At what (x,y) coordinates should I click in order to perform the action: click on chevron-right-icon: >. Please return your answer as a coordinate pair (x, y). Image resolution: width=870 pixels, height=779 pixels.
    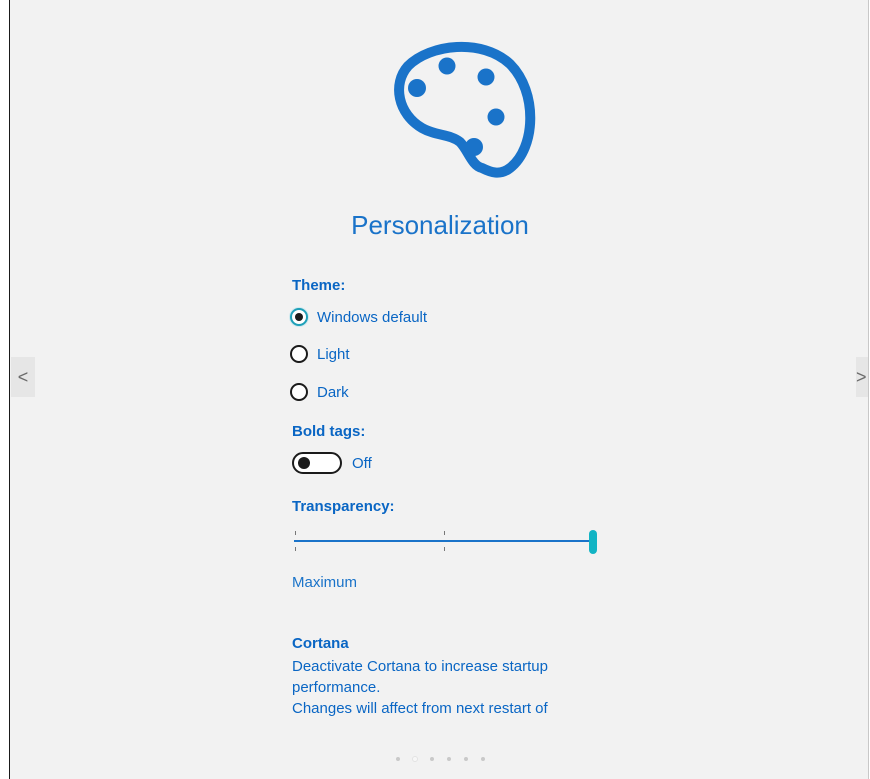
    Looking at the image, I should click on (861, 376).